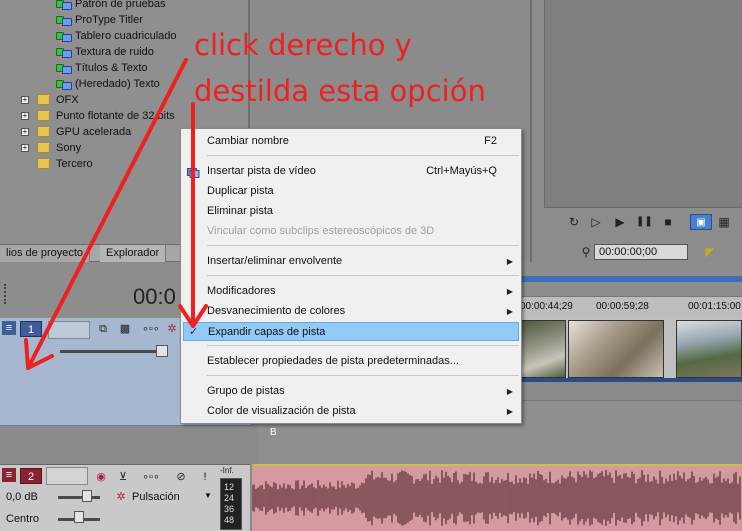 This screenshot has width=742, height=531. What do you see at coordinates (351, 141) in the screenshot?
I see `menu-item: Cambiar nombre F2` at bounding box center [351, 141].